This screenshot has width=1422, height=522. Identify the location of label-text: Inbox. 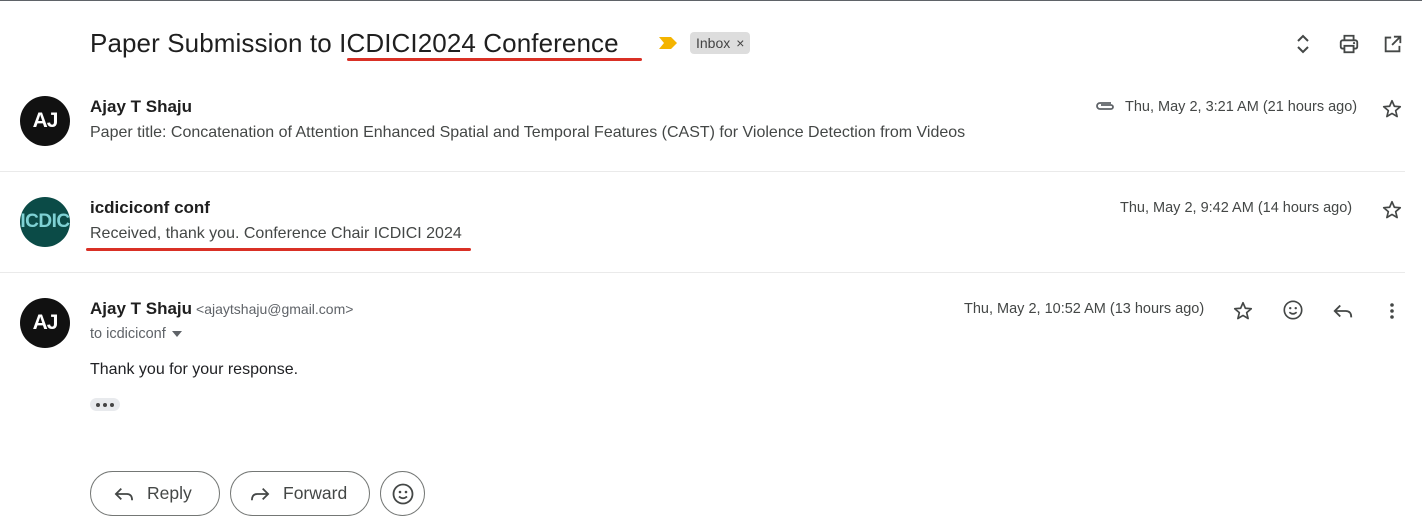
(713, 43).